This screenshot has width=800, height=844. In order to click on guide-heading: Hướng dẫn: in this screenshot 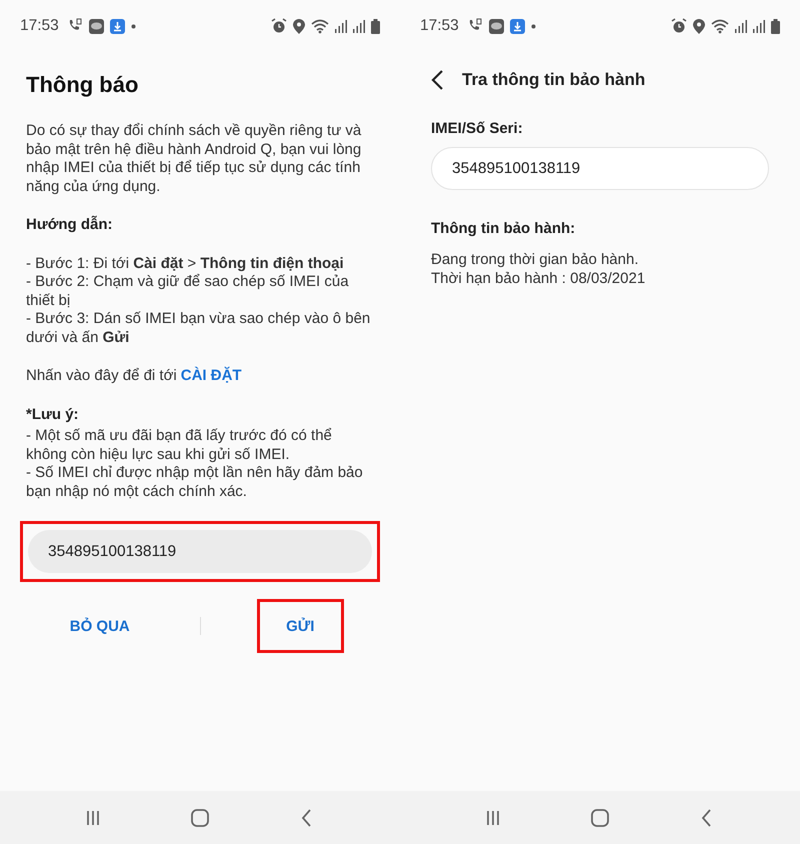, I will do `click(70, 225)`.